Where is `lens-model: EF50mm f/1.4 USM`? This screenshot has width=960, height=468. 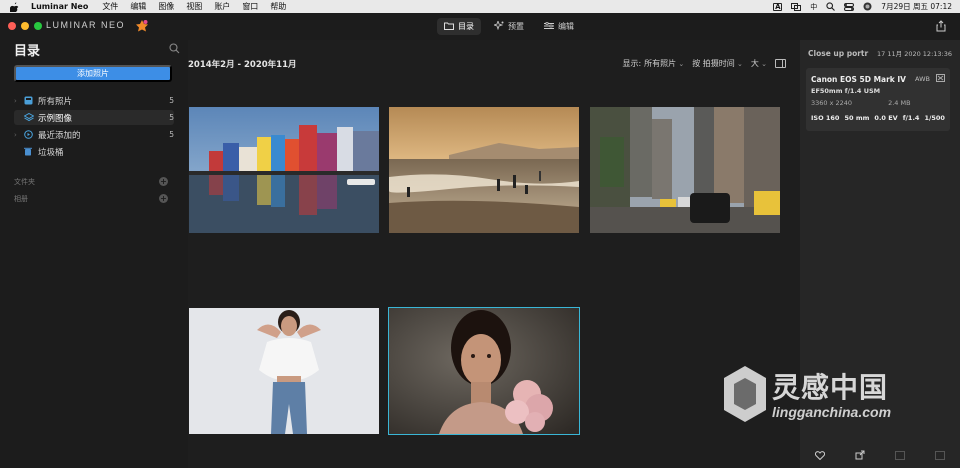 lens-model: EF50mm f/1.4 USM is located at coordinates (846, 91).